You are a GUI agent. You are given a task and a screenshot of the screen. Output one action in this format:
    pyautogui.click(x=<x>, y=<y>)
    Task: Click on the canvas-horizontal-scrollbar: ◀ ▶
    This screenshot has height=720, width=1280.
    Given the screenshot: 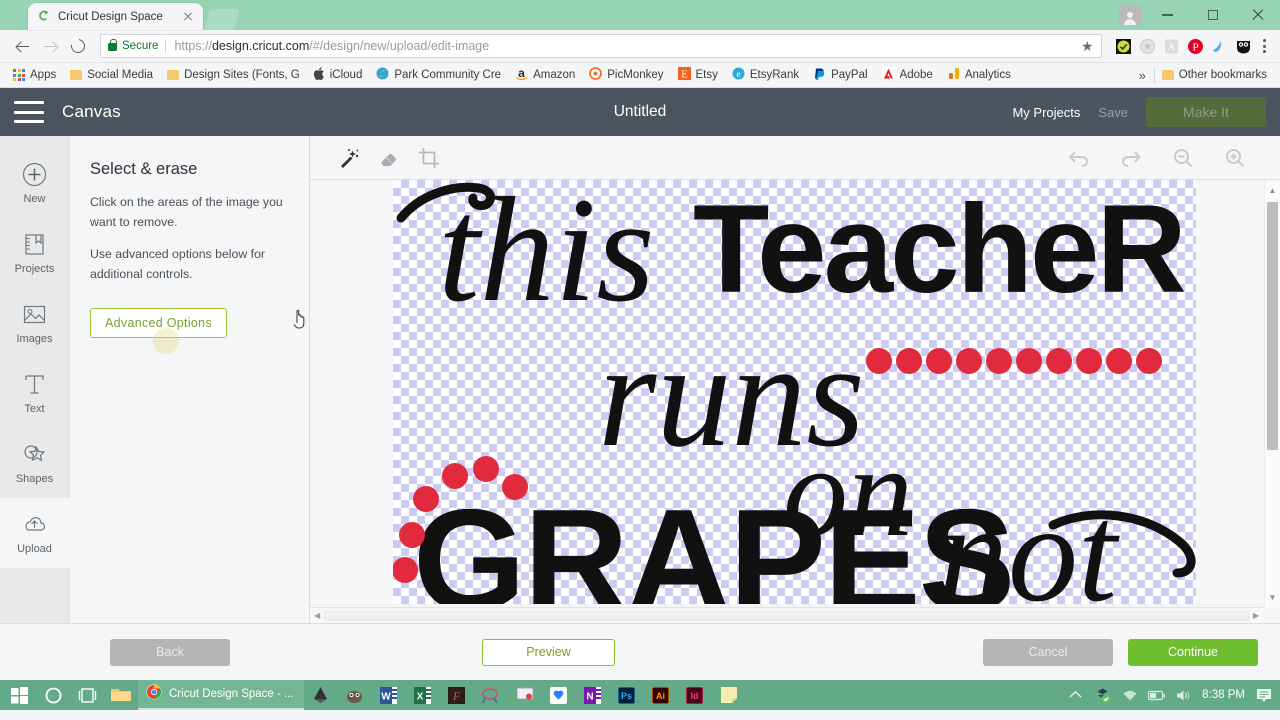 What is the action you would take?
    pyautogui.click(x=786, y=615)
    